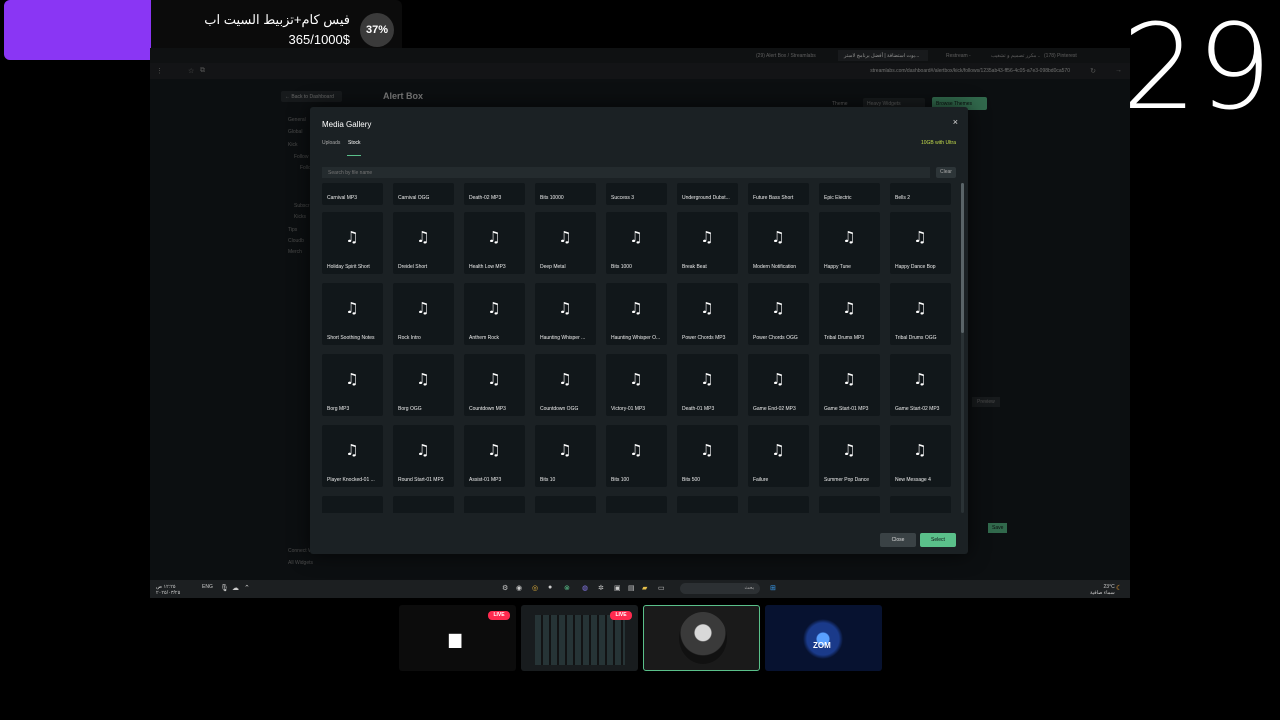  What do you see at coordinates (849, 456) in the screenshot?
I see `media-item: ♫ Summer Pop Dance` at bounding box center [849, 456].